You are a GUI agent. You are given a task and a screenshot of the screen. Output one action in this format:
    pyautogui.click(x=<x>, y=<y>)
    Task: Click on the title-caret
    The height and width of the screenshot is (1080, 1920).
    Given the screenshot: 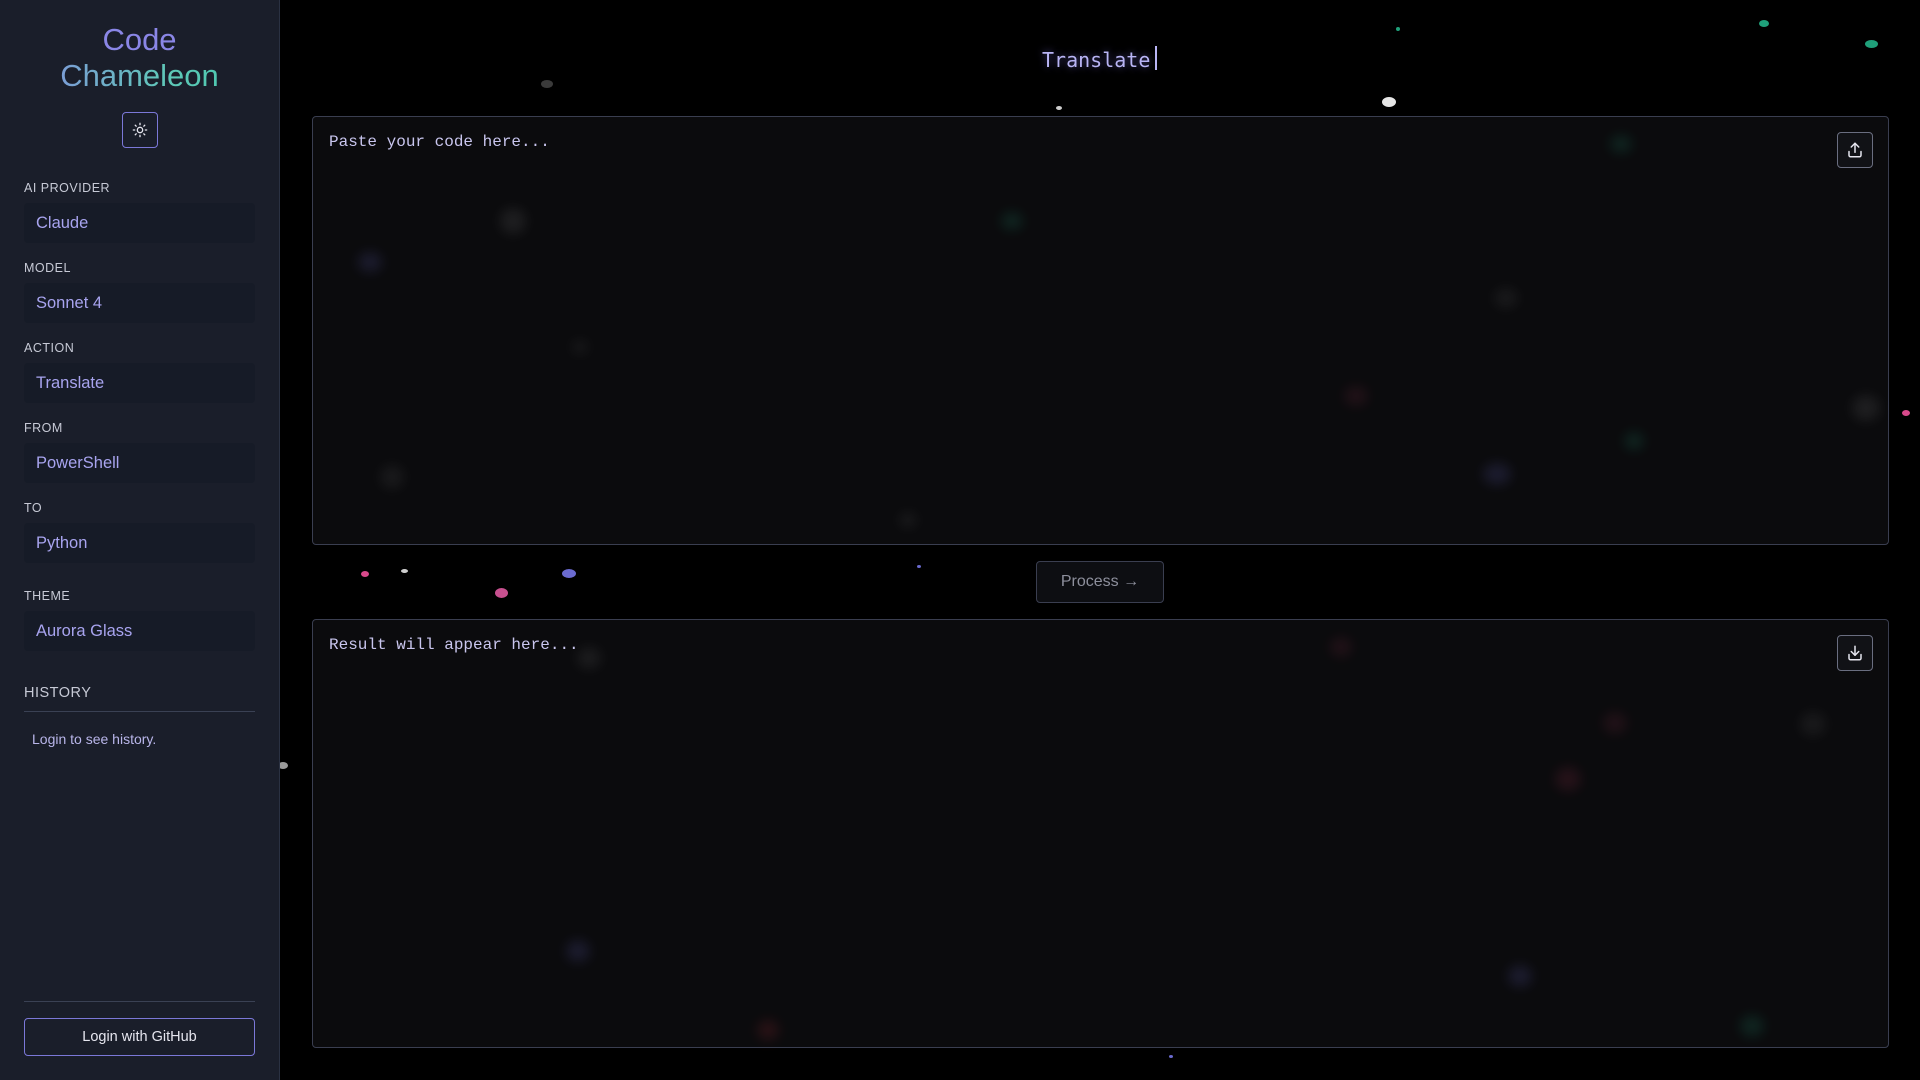 What is the action you would take?
    pyautogui.click(x=1156, y=58)
    